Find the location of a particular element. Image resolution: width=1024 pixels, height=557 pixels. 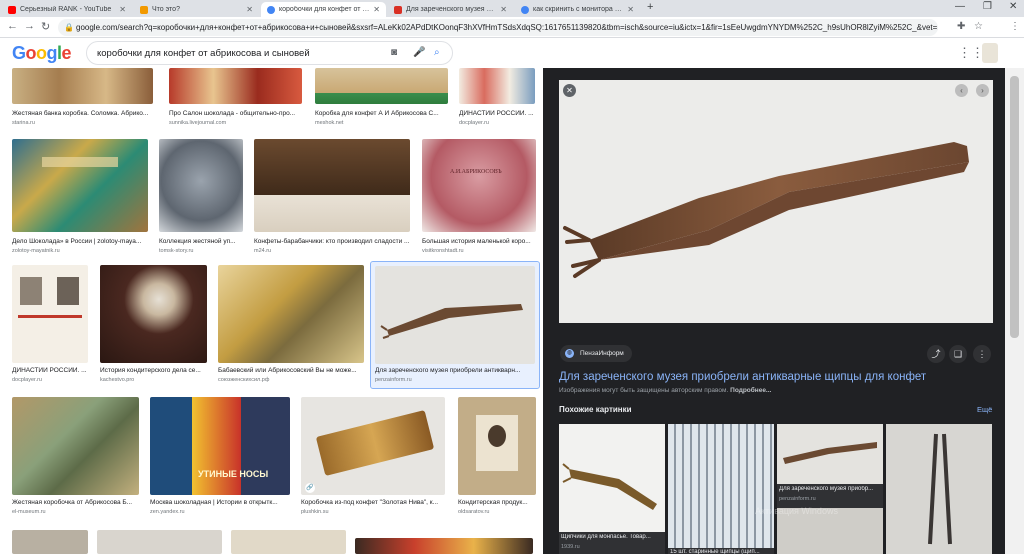

source-chip: ◍ ПензаИнформ is located at coordinates (596, 353).